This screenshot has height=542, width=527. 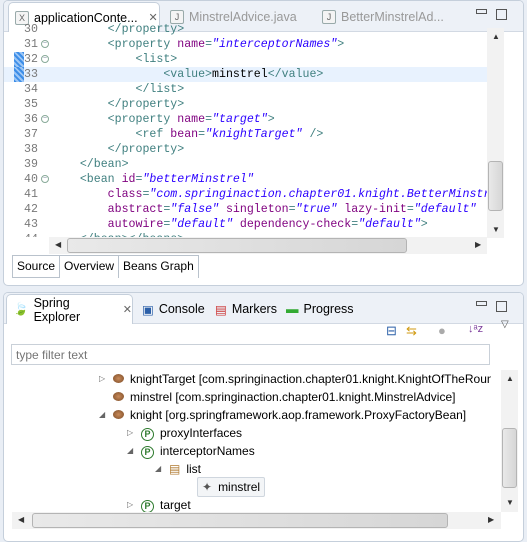 I want to click on tab-progress: ▬ Progress, so click(x=317, y=309).